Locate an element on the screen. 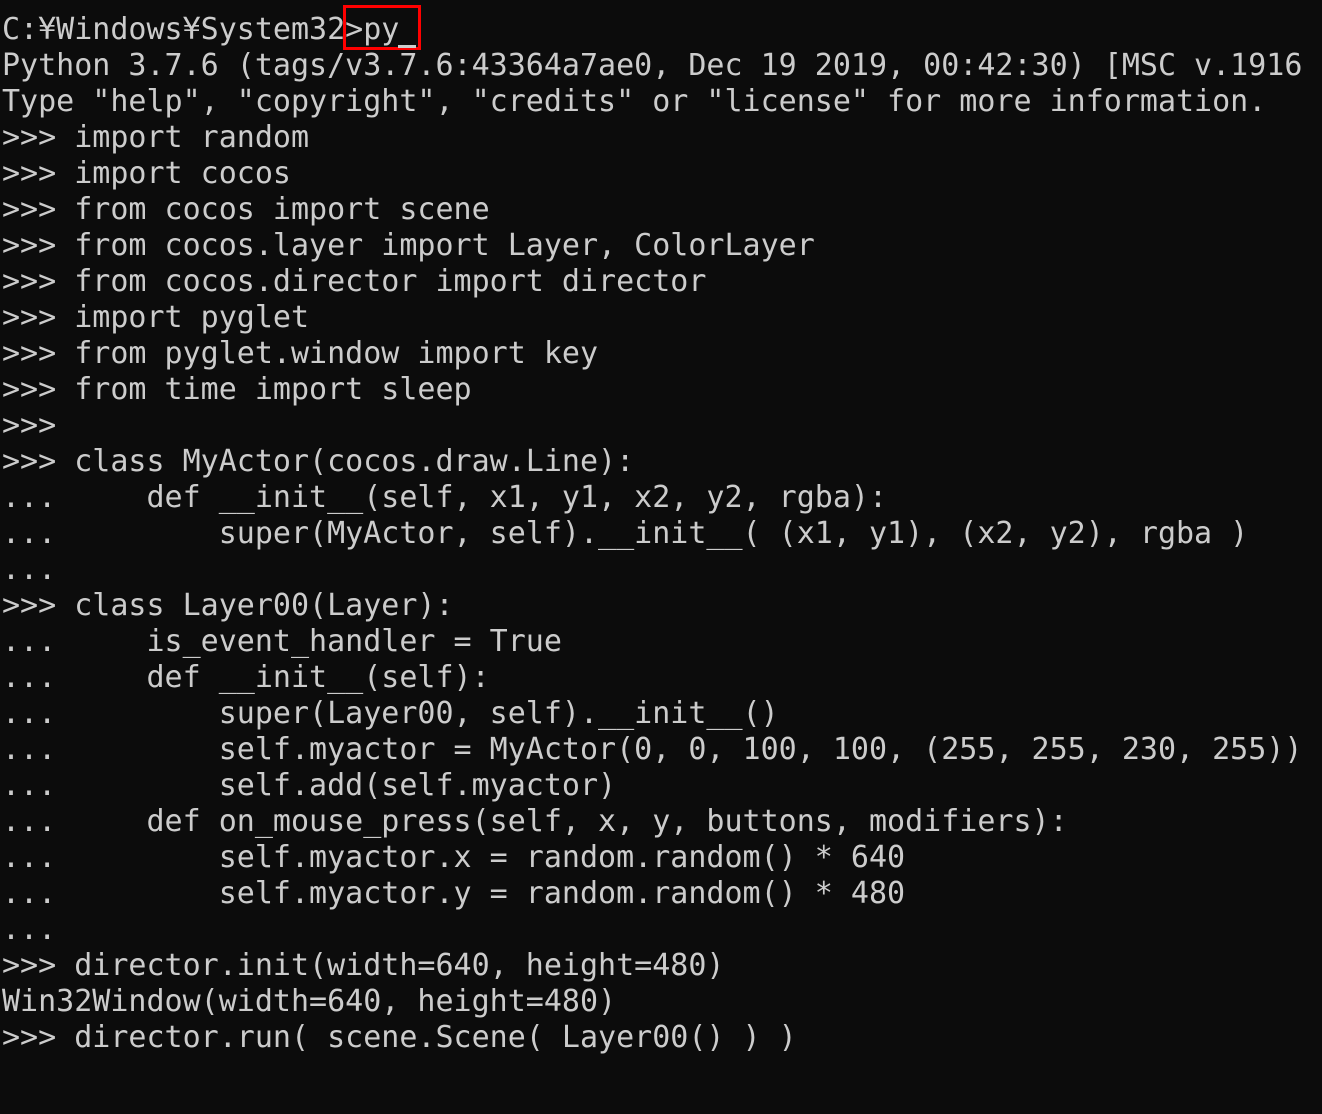 Image resolution: width=1322 pixels, height=1114 pixels. console-line: >>> import random is located at coordinates (156, 137).